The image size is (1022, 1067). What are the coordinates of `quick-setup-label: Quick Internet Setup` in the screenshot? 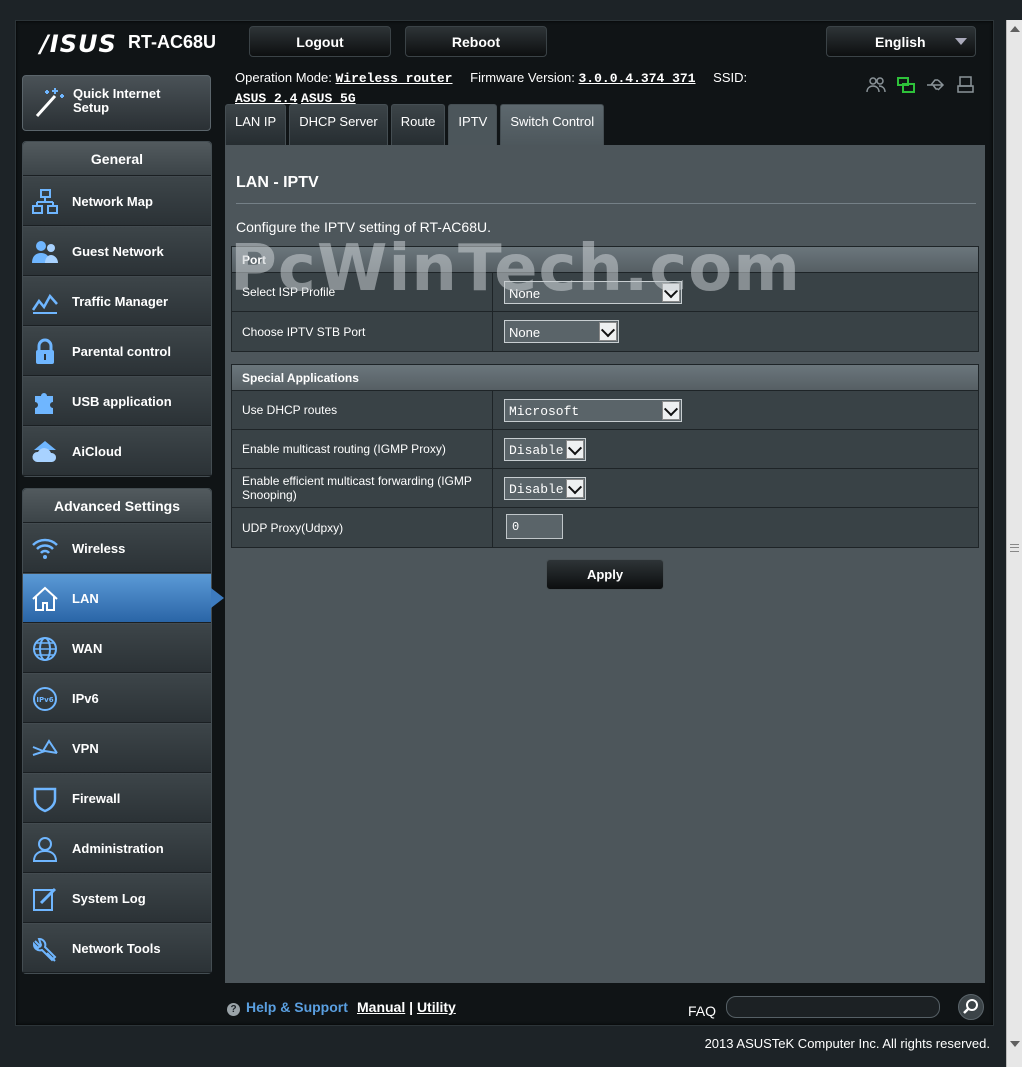 It's located at (117, 100).